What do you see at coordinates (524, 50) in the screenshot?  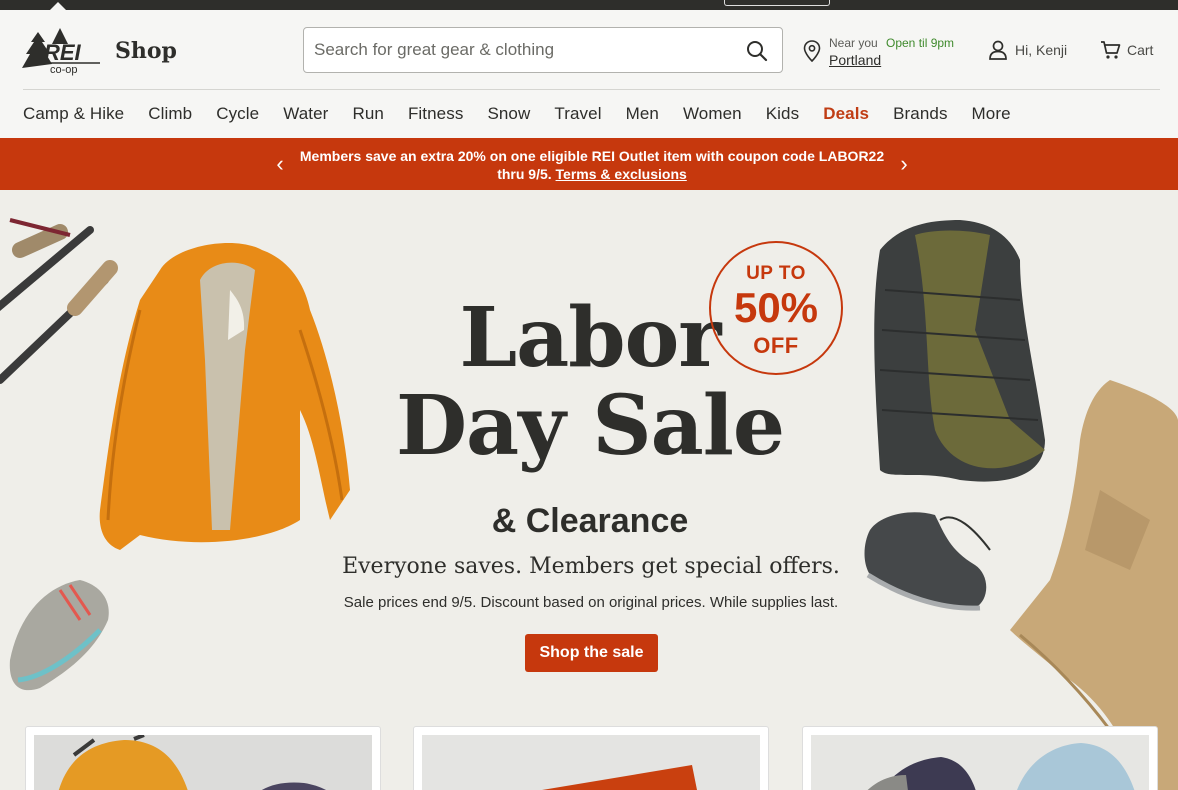 I see `search-input` at bounding box center [524, 50].